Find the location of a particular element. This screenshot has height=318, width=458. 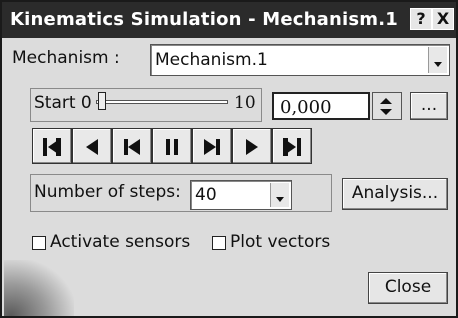

skip-to-end-icon is located at coordinates (292, 147).